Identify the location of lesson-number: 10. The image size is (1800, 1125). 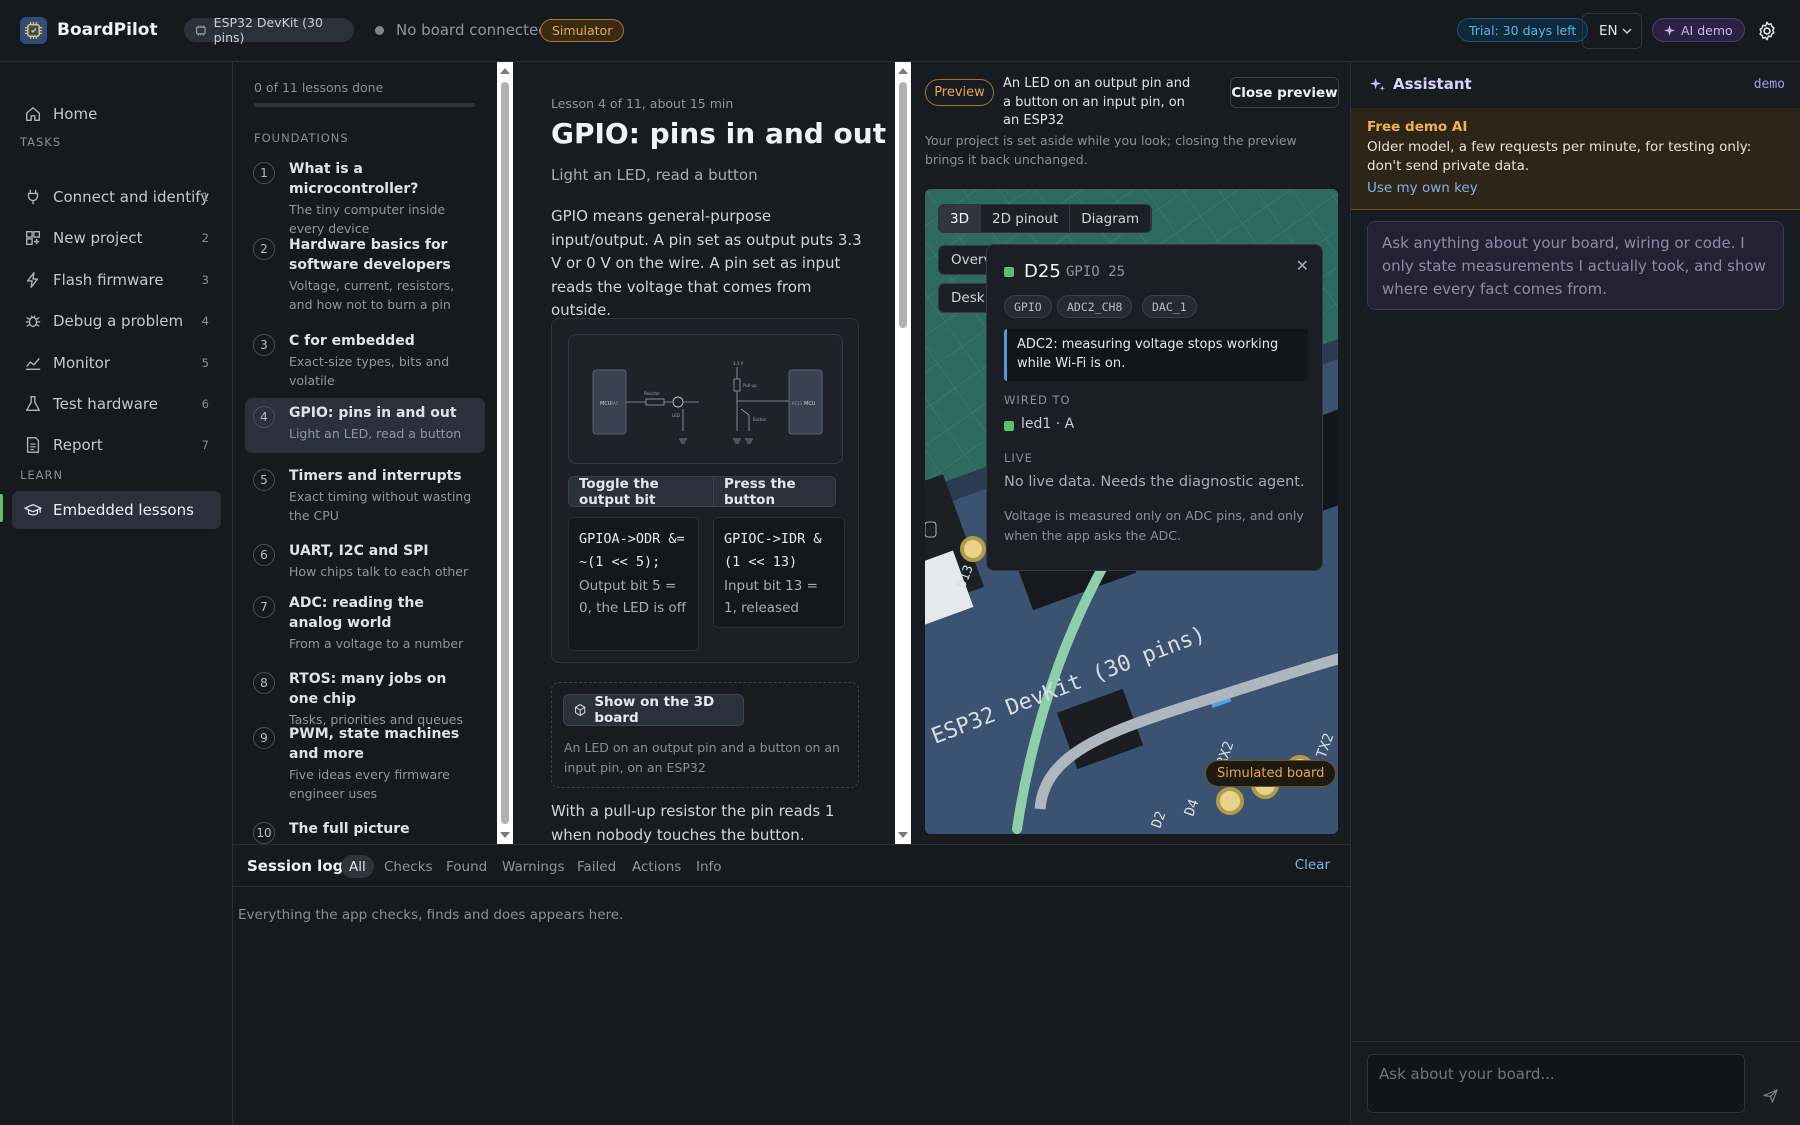
(264, 833).